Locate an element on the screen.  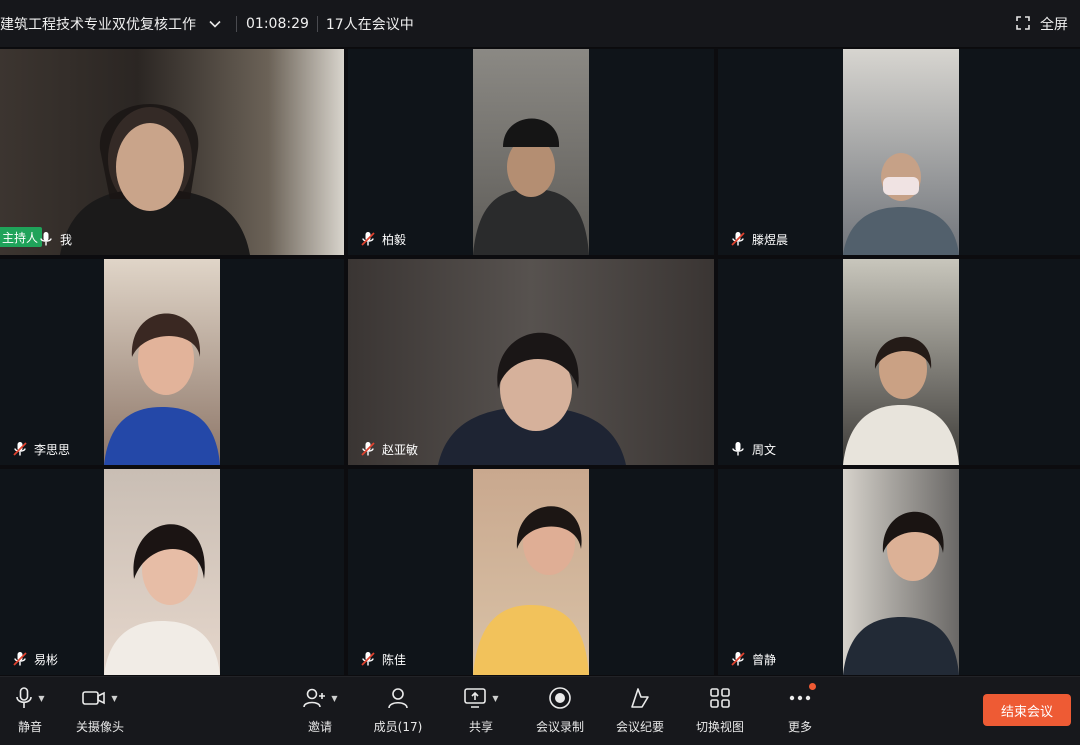
switch-view-label: 切换视图 is located at coordinates (719, 727).